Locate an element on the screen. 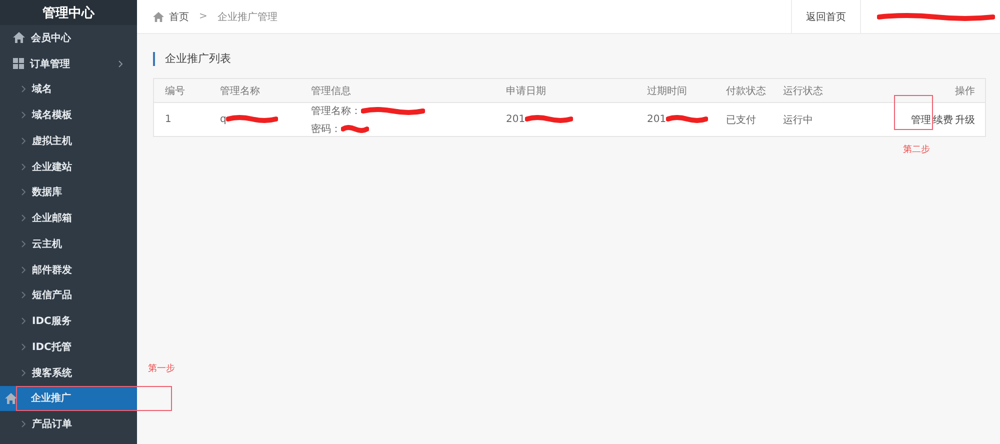 This screenshot has height=444, width=1000. sidebar-item: 会员中心 is located at coordinates (68, 38).